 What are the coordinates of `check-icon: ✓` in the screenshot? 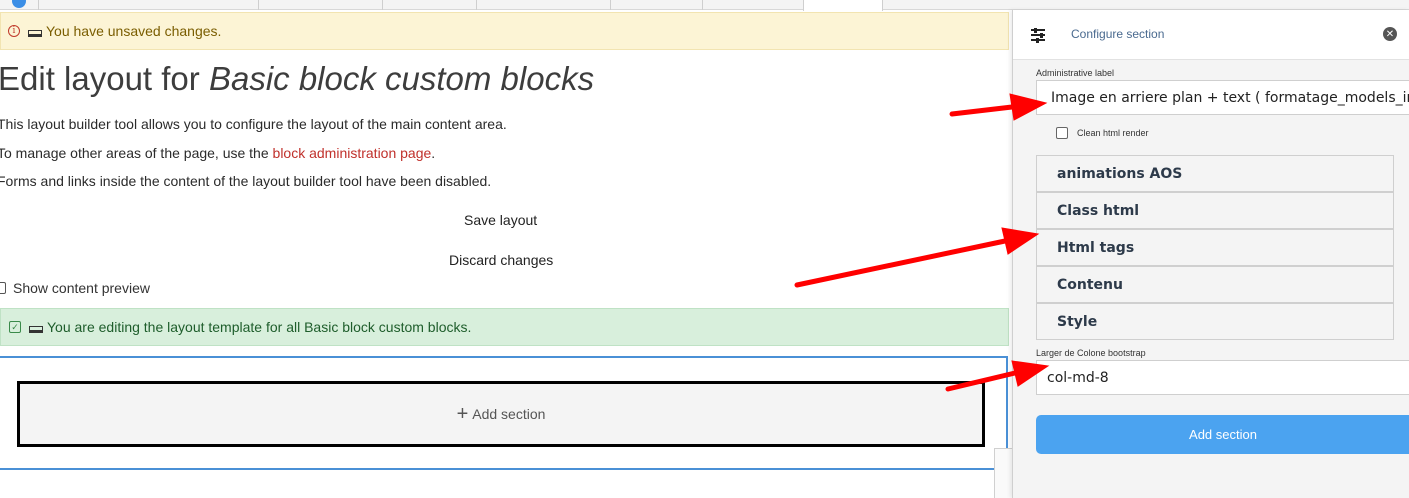 It's located at (15, 327).